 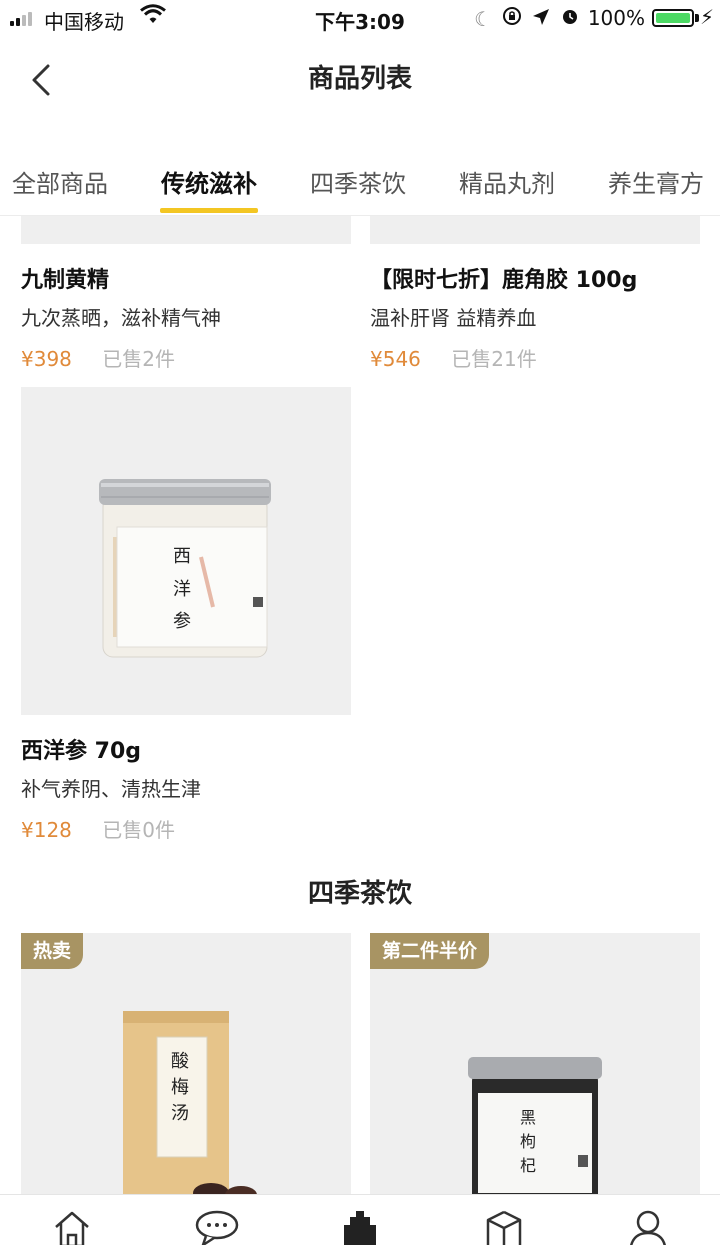 I want to click on svg-text: 洋, so click(x=182, y=589).